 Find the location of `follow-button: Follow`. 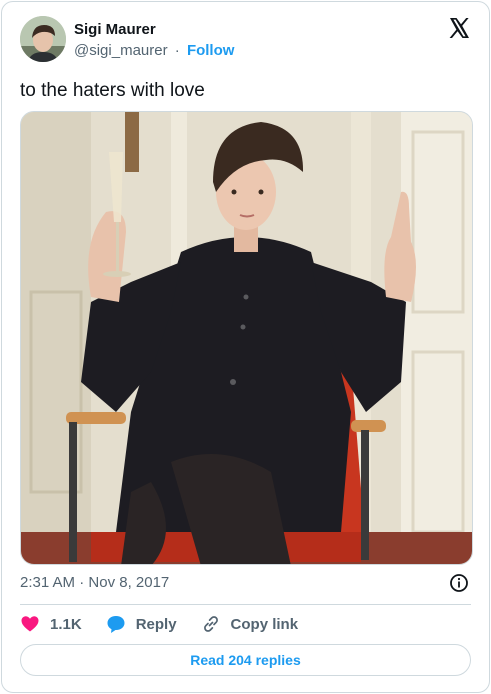

follow-button: Follow is located at coordinates (211, 50).